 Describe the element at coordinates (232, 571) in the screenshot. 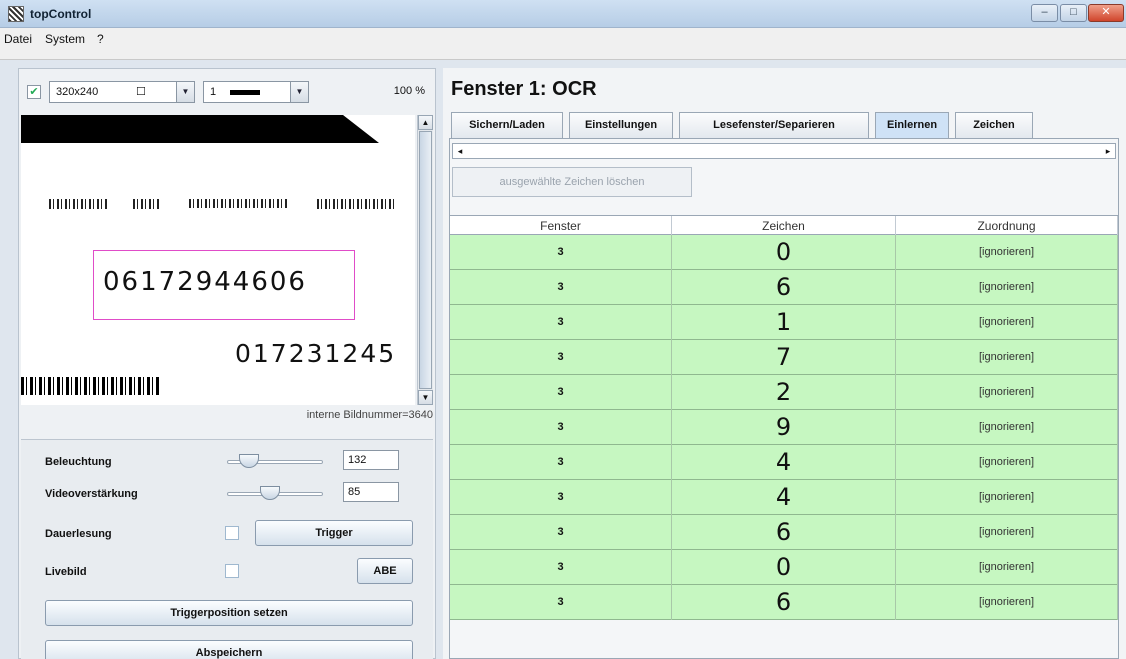

I see `live-checkbox` at that location.